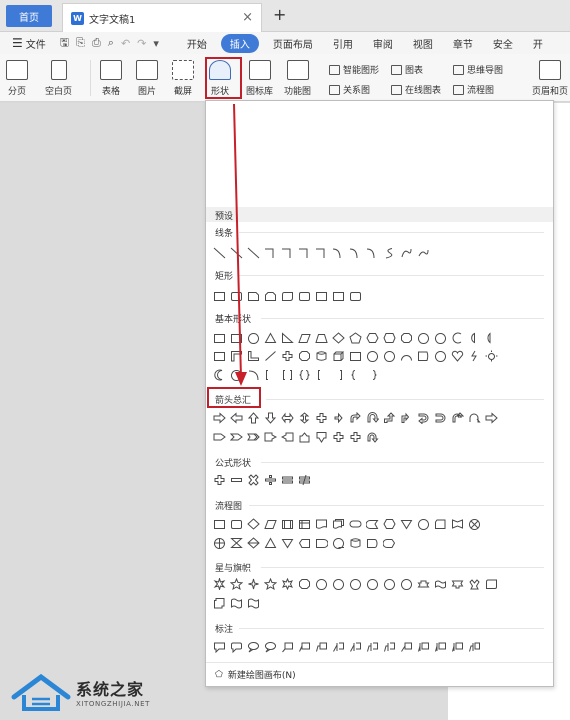 Image resolution: width=570 pixels, height=720 pixels. I want to click on redo-icon: ↷, so click(141, 43).